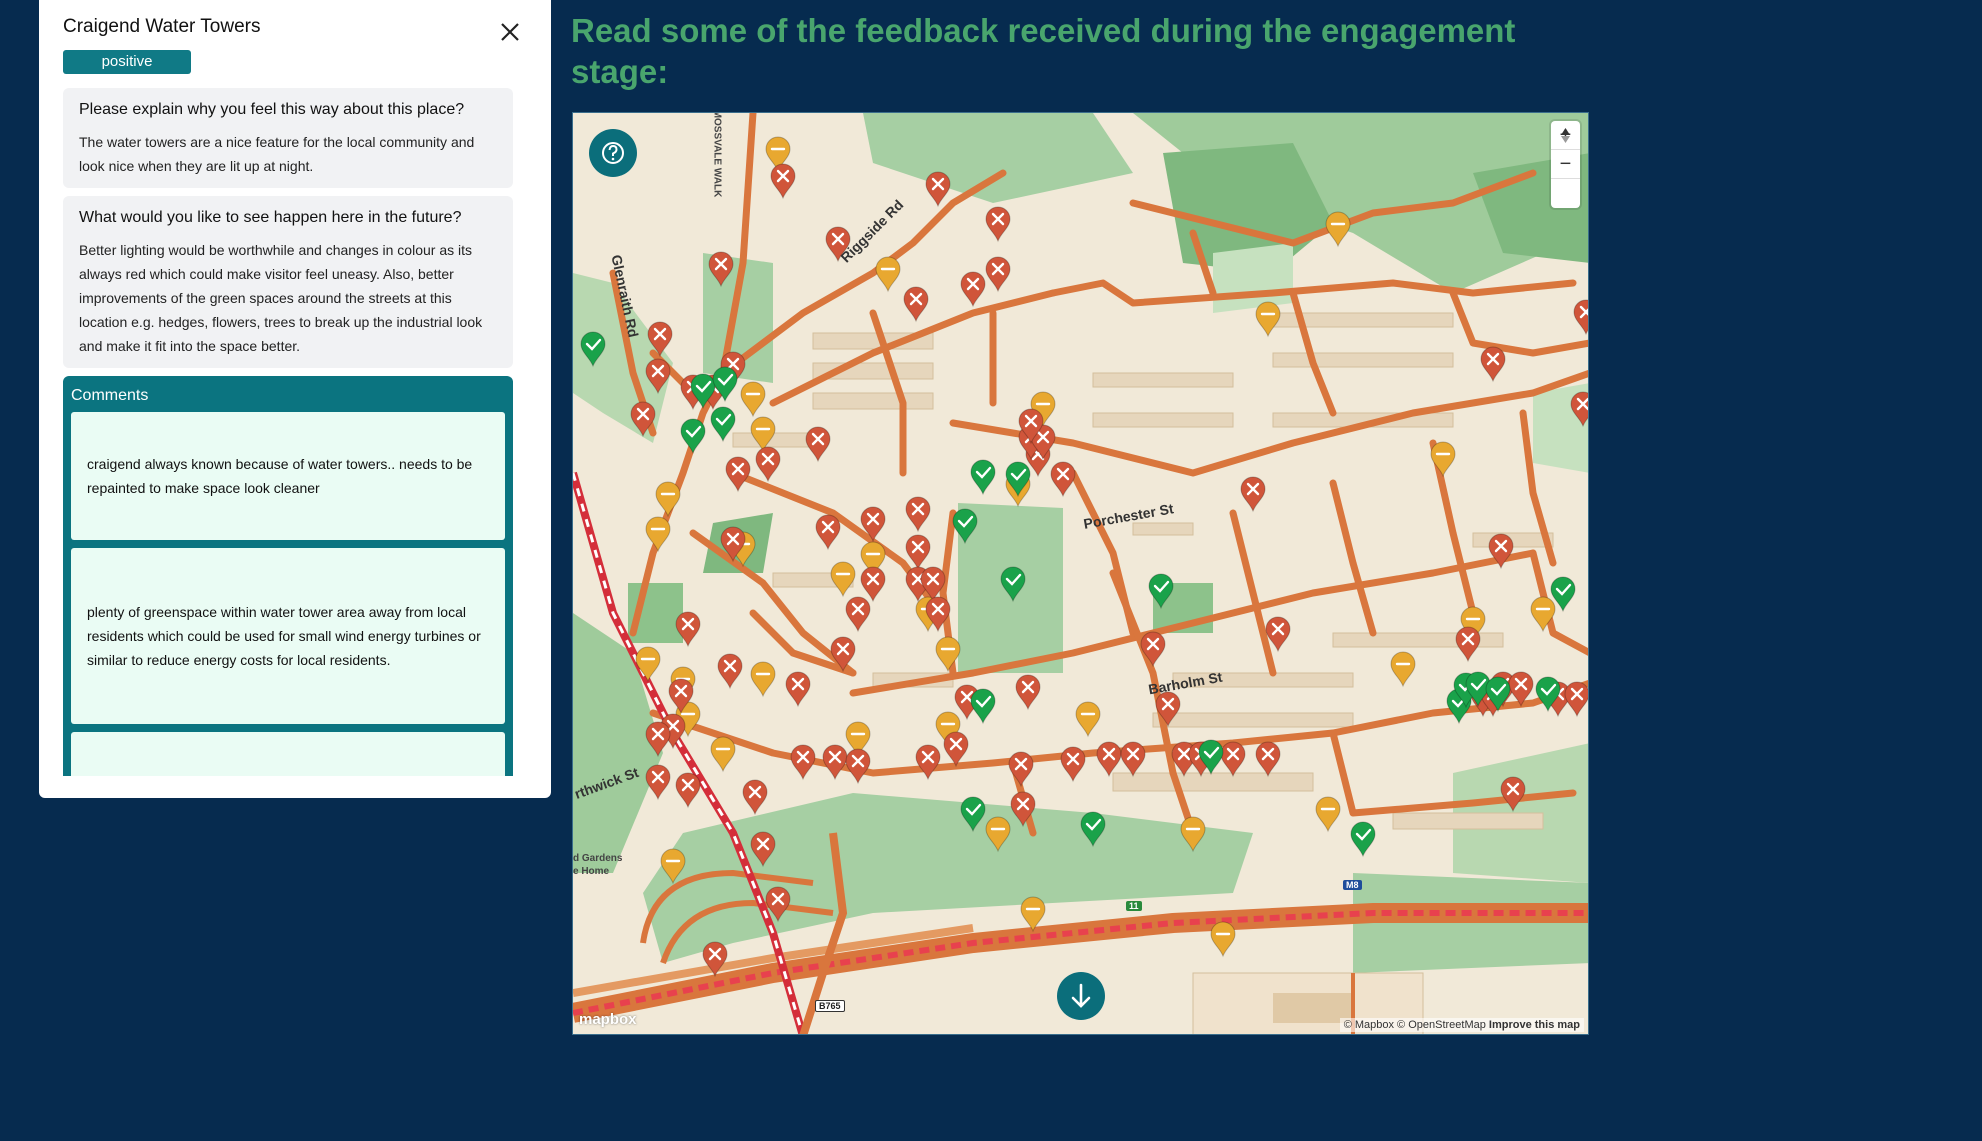 The width and height of the screenshot is (1982, 1141). Describe the element at coordinates (288, 754) in the screenshot. I see `comment-card` at that location.